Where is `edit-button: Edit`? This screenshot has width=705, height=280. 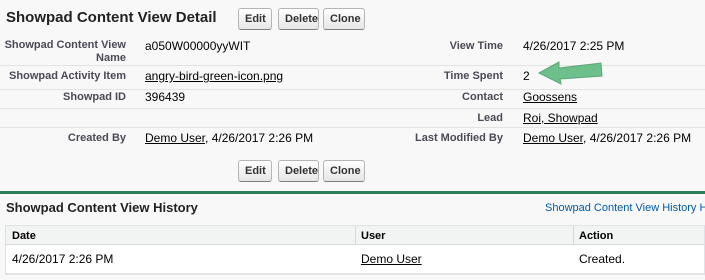 edit-button: Edit is located at coordinates (255, 19).